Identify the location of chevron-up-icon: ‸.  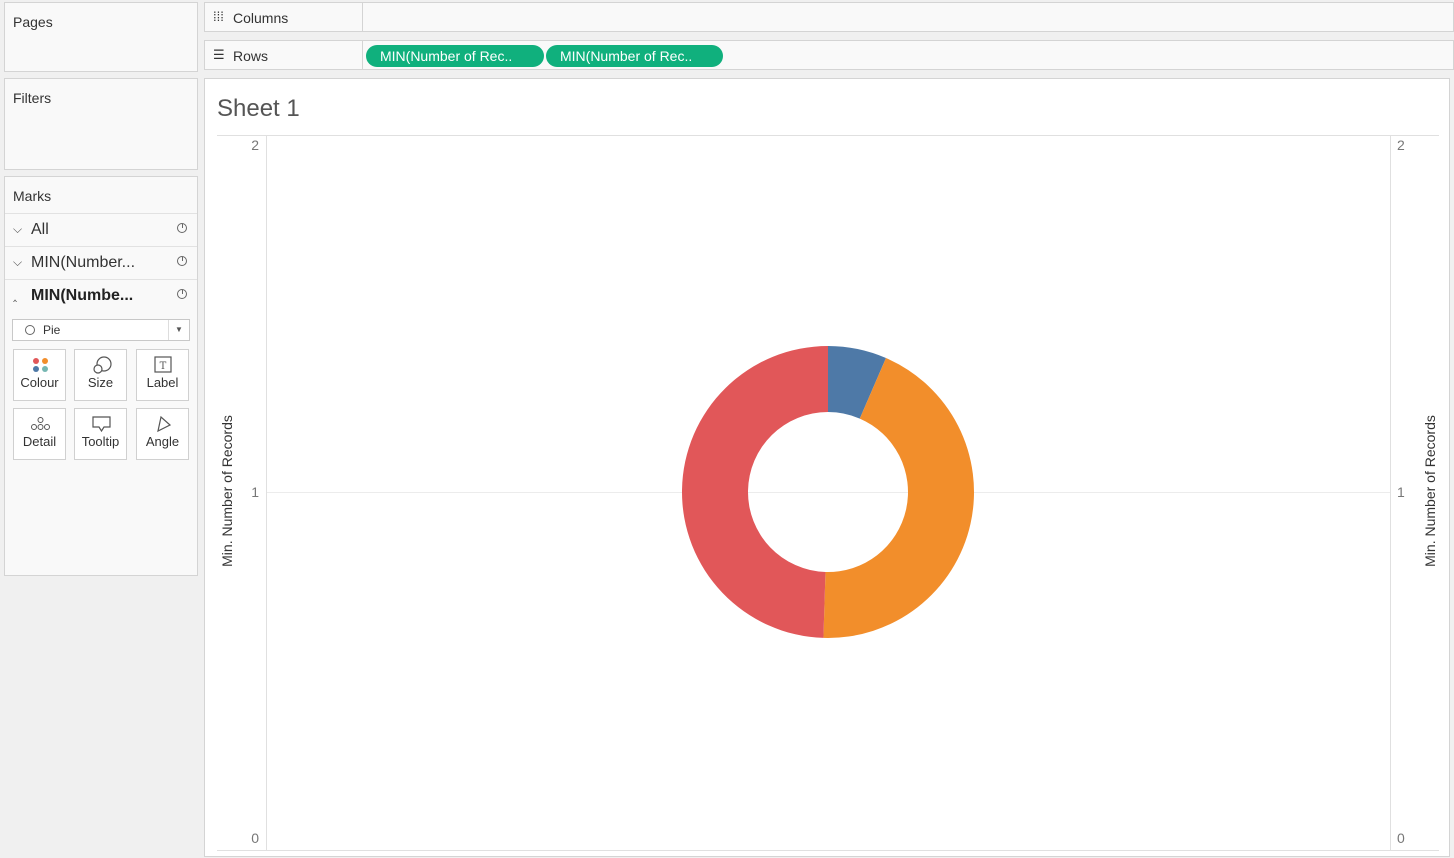
(15, 295).